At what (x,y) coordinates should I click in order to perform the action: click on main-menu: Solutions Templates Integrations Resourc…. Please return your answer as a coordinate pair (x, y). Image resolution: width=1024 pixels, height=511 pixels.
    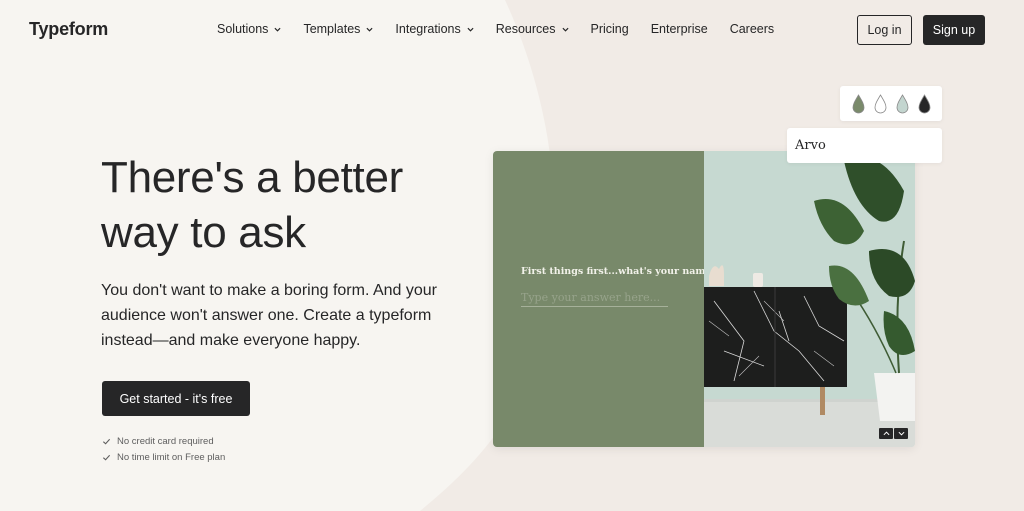
    Looking at the image, I should click on (506, 29).